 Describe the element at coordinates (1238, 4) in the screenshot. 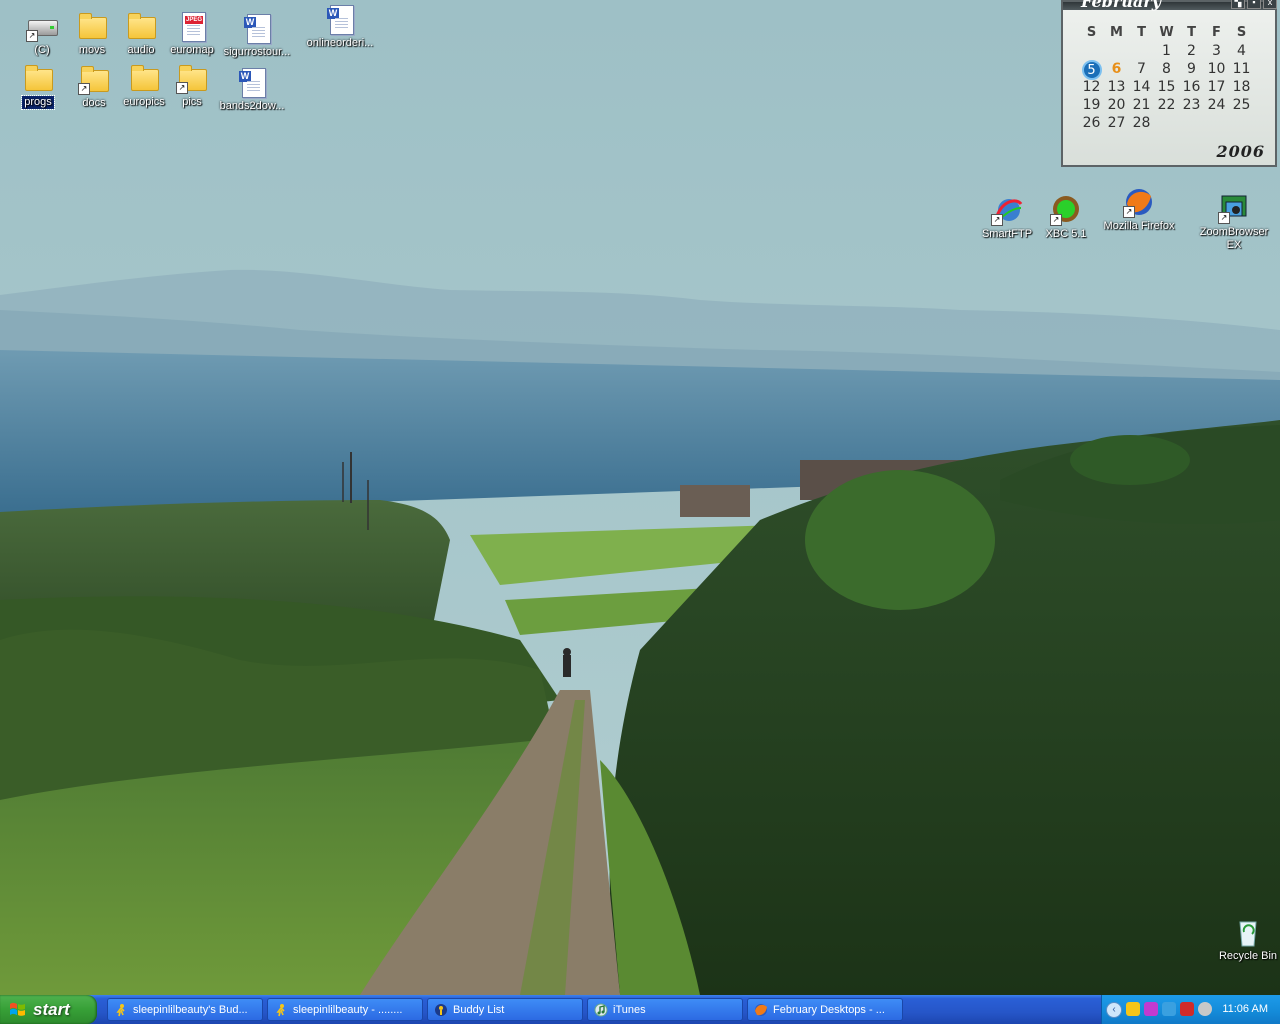

I see `calendar-options-button: ▚` at that location.